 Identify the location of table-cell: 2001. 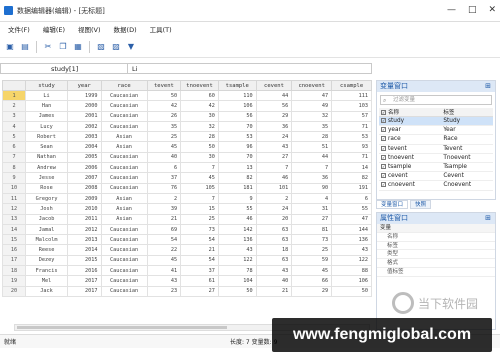
(84, 116).